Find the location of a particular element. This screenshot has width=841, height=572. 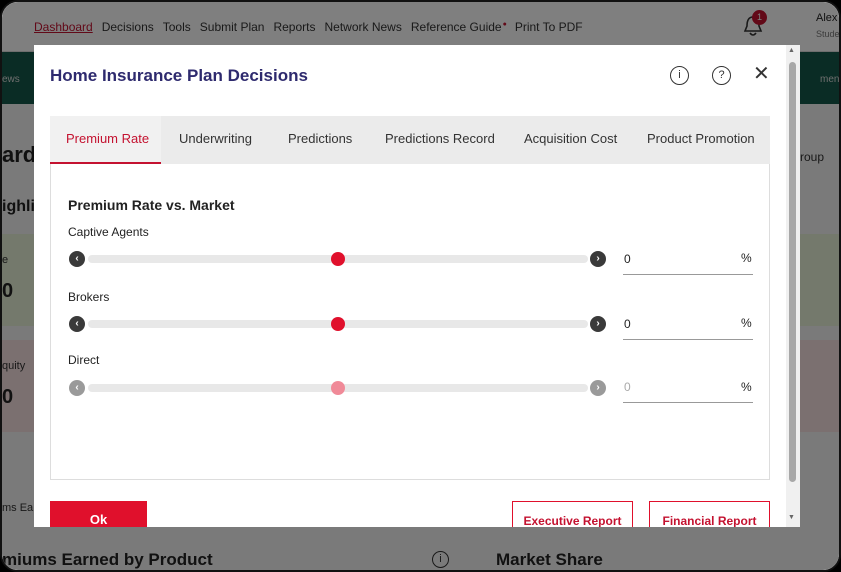

tab-premium-rate: Premium Rate is located at coordinates (105, 140).